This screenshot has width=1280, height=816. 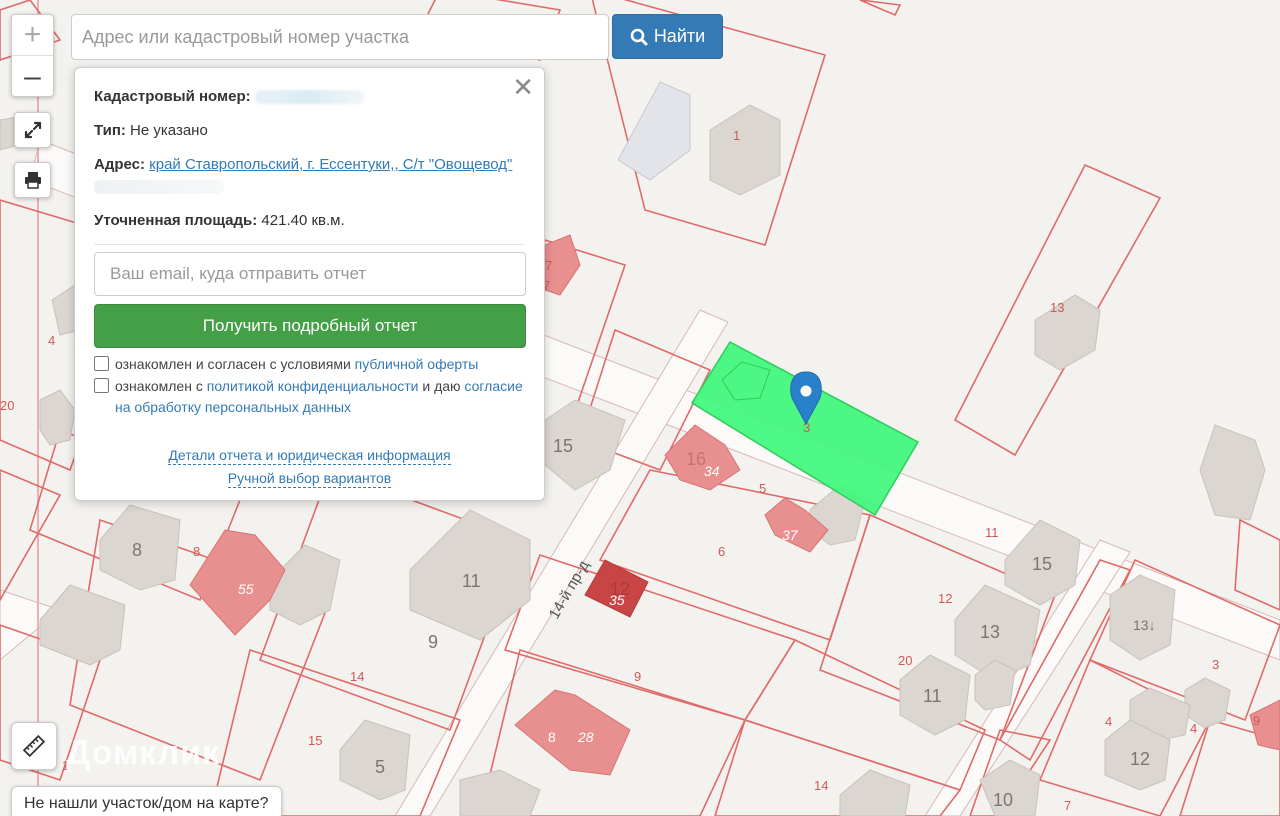 I want to click on not-found-button: Не нашли участок/дом на карте?, so click(x=146, y=801).